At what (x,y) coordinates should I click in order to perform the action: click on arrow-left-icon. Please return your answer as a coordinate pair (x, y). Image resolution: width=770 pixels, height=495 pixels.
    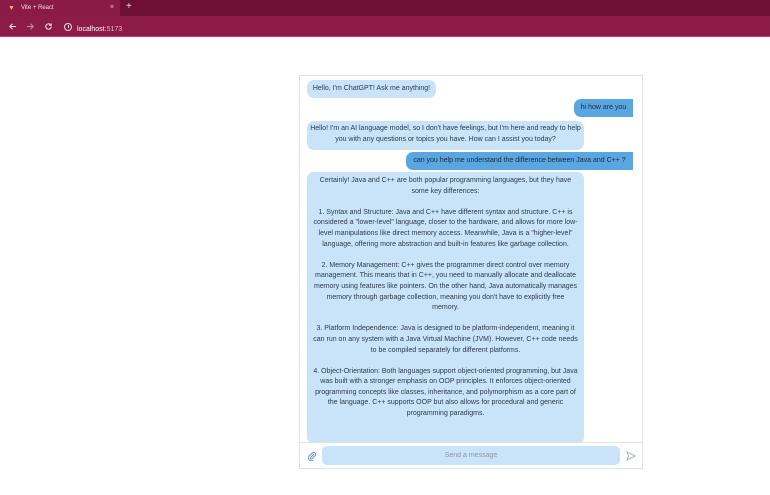
    Looking at the image, I should click on (12, 26).